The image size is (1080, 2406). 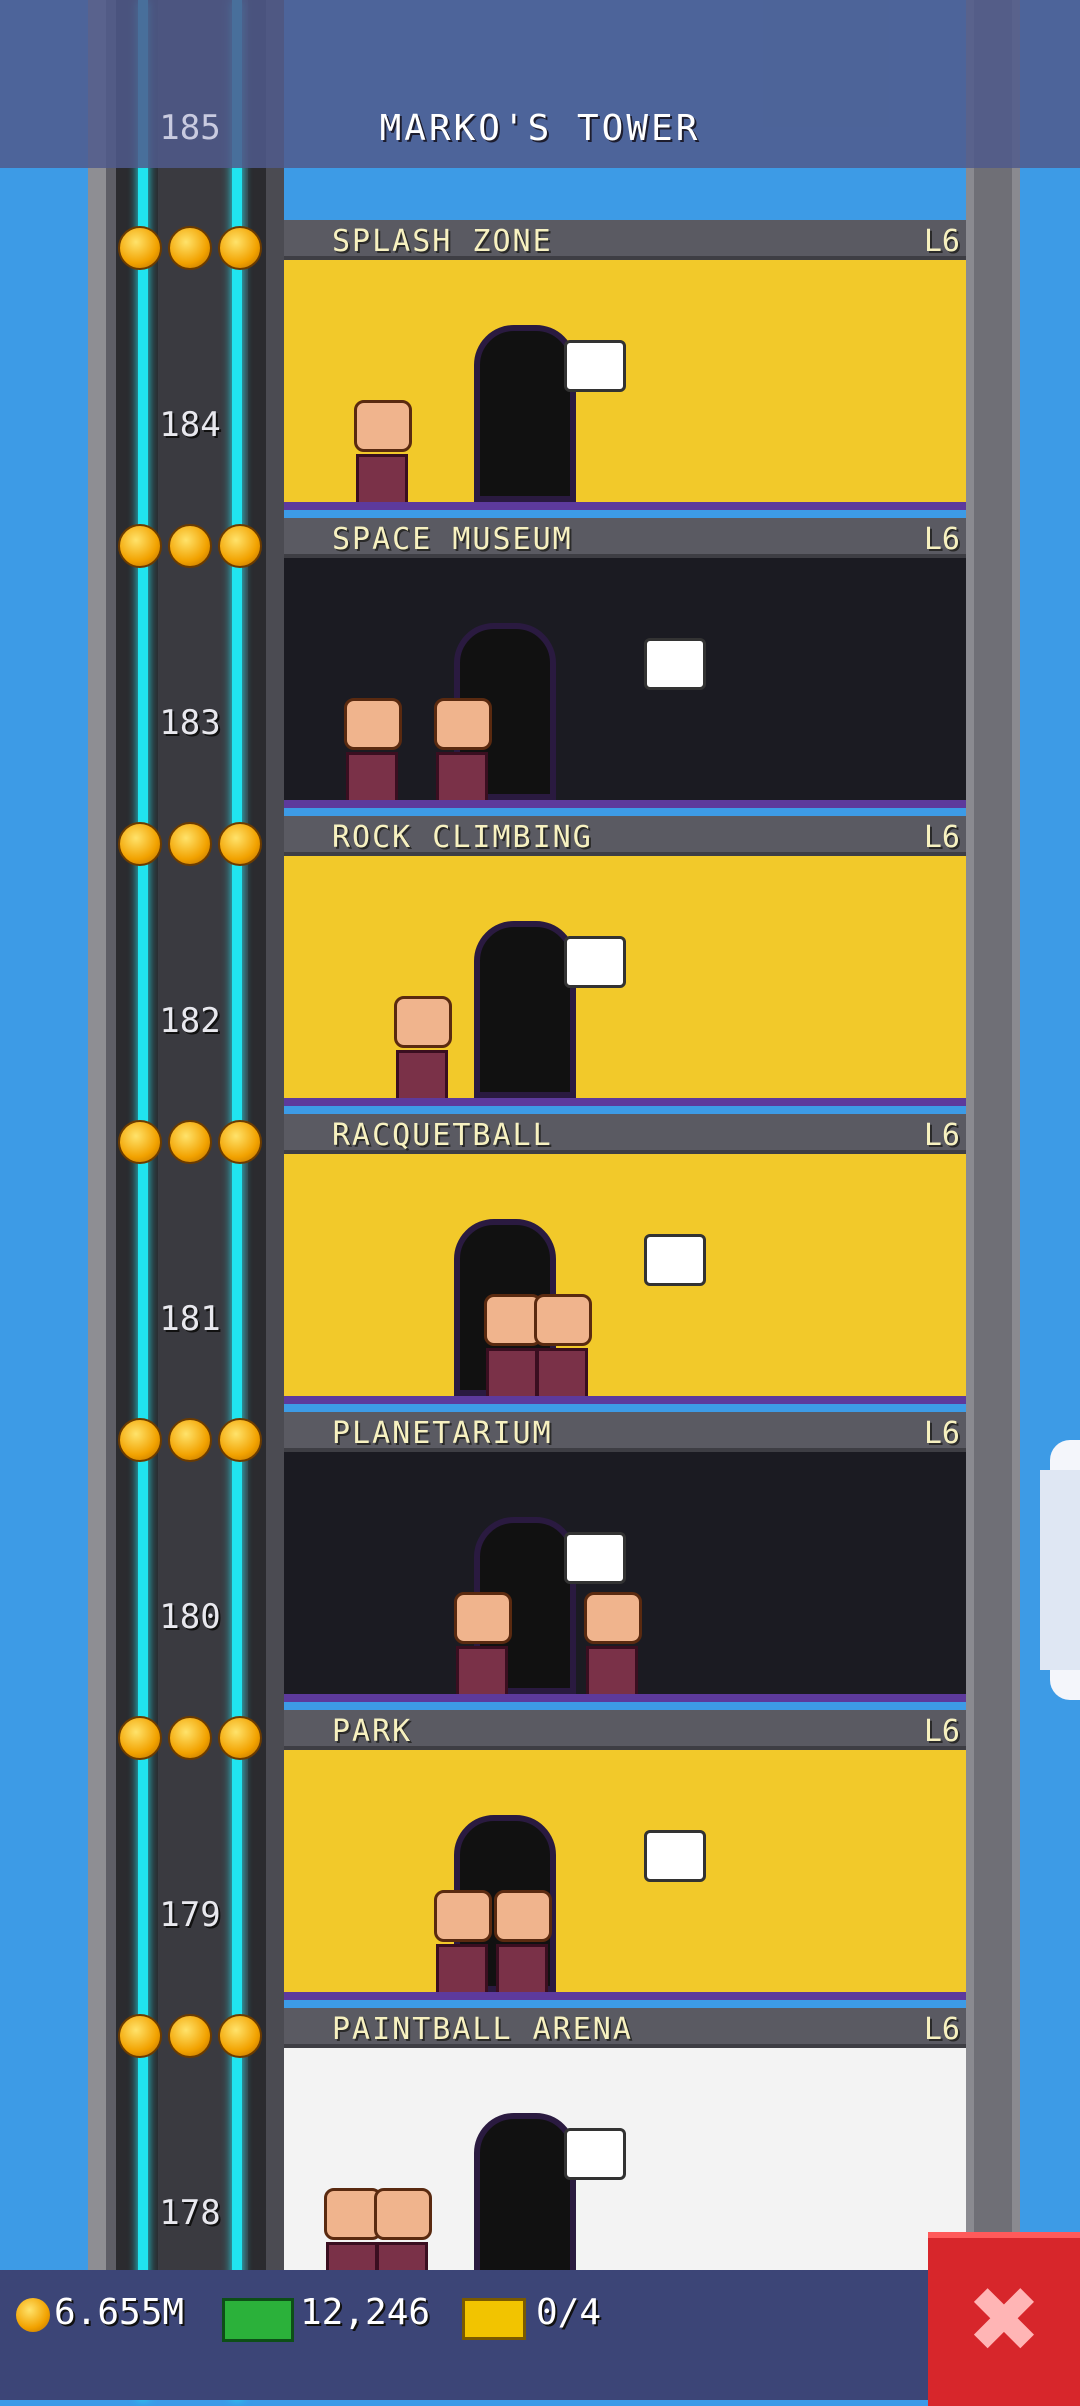 What do you see at coordinates (442, 1135) in the screenshot?
I see `floor-name: RACQUETBALL` at bounding box center [442, 1135].